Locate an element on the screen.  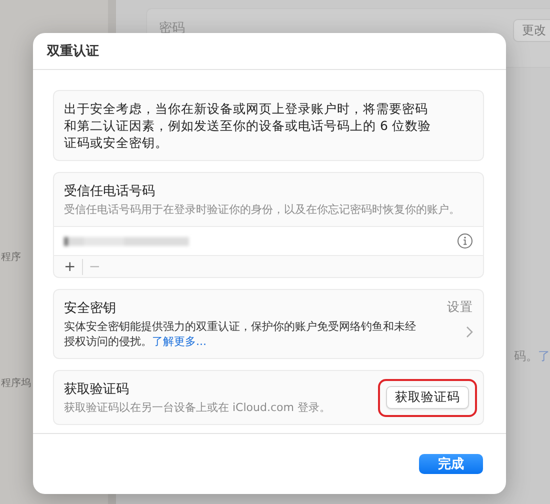
password-label: 密码 is located at coordinates (172, 28).